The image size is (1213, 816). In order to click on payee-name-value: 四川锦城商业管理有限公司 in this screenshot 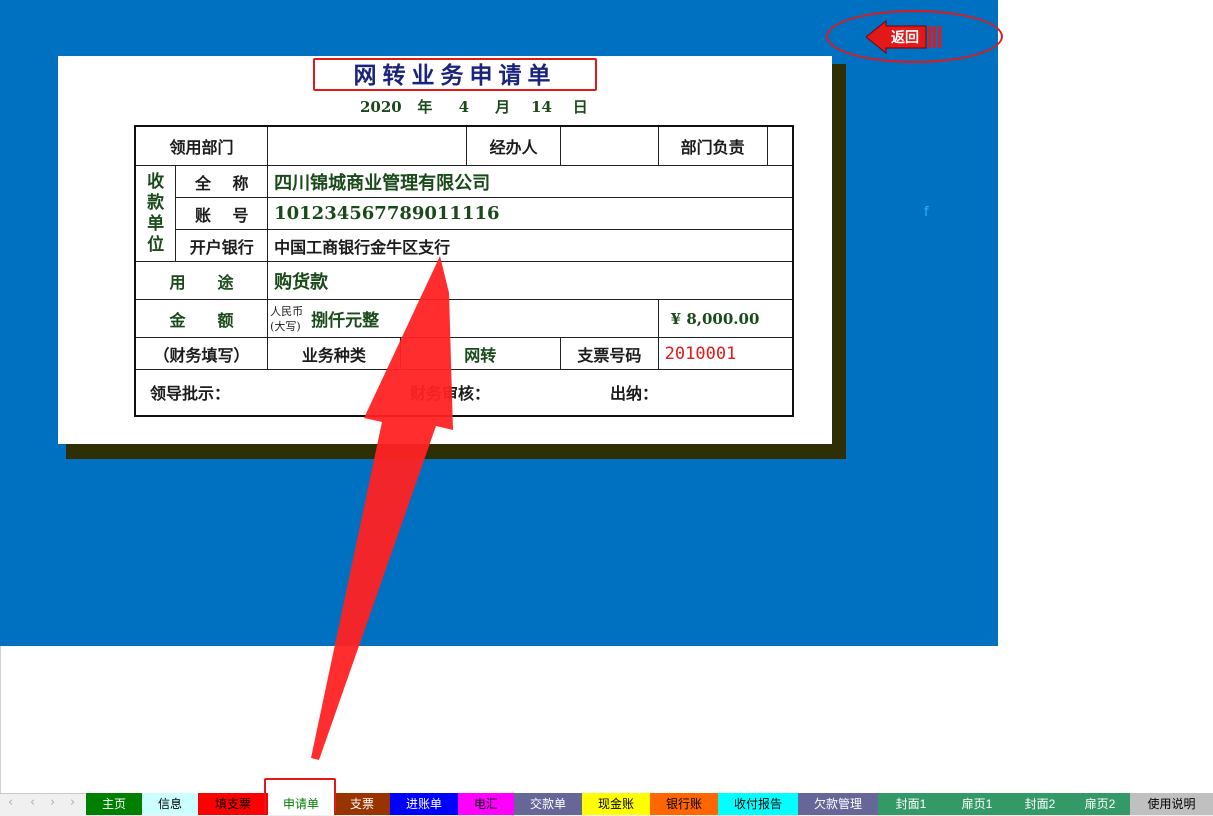, I will do `click(530, 181)`.